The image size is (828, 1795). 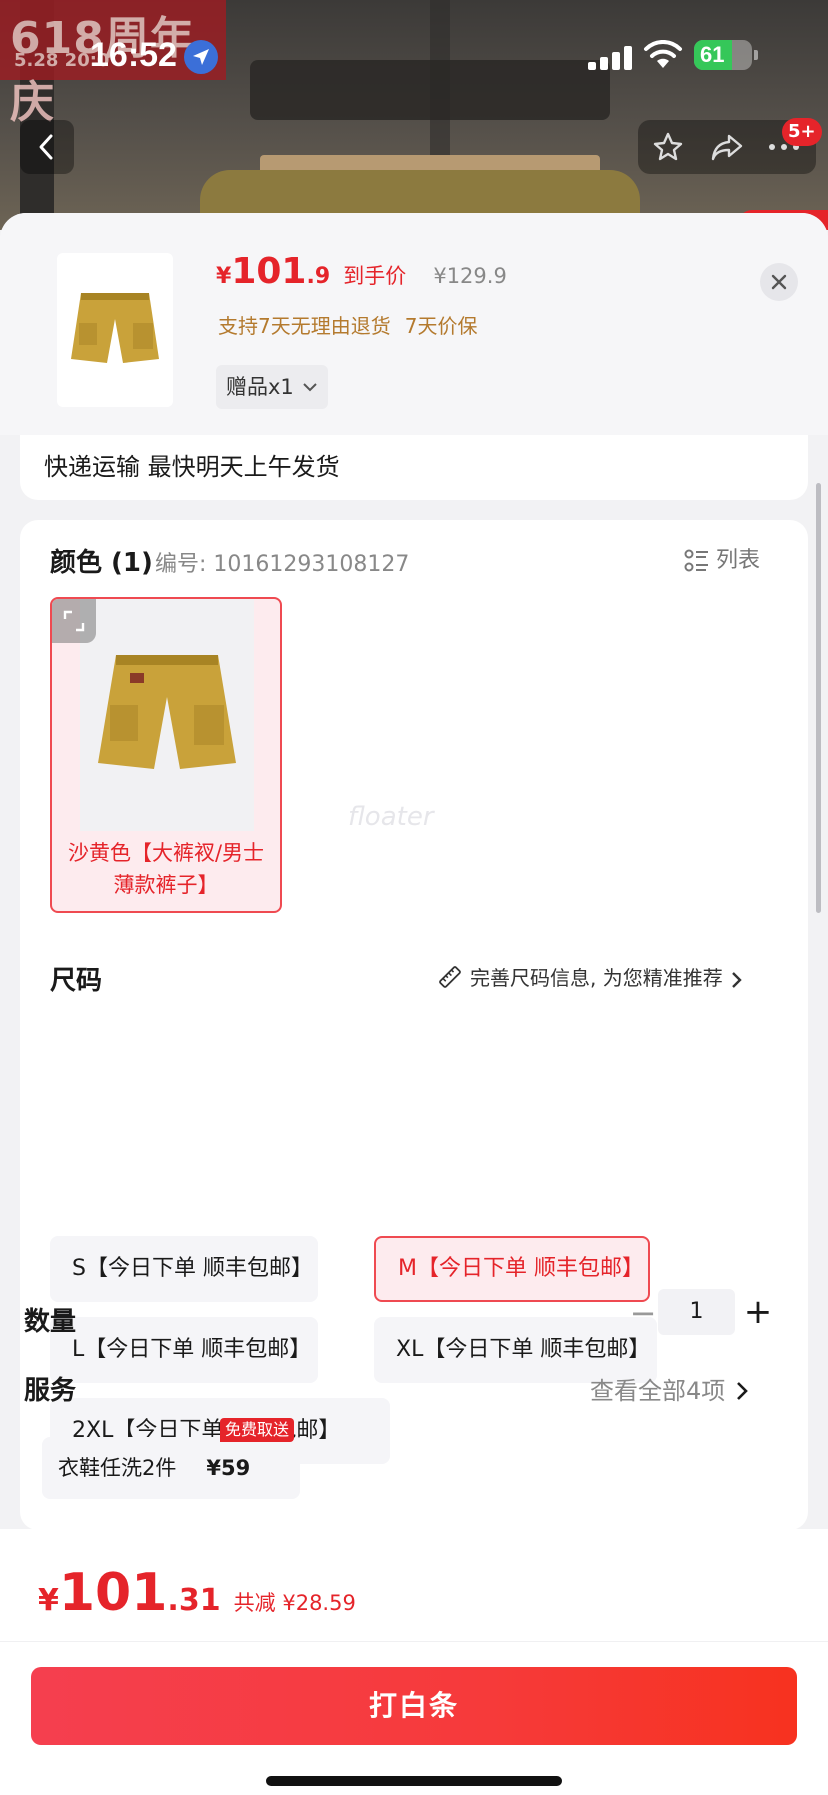 I want to click on home-indicator, so click(x=414, y=1781).